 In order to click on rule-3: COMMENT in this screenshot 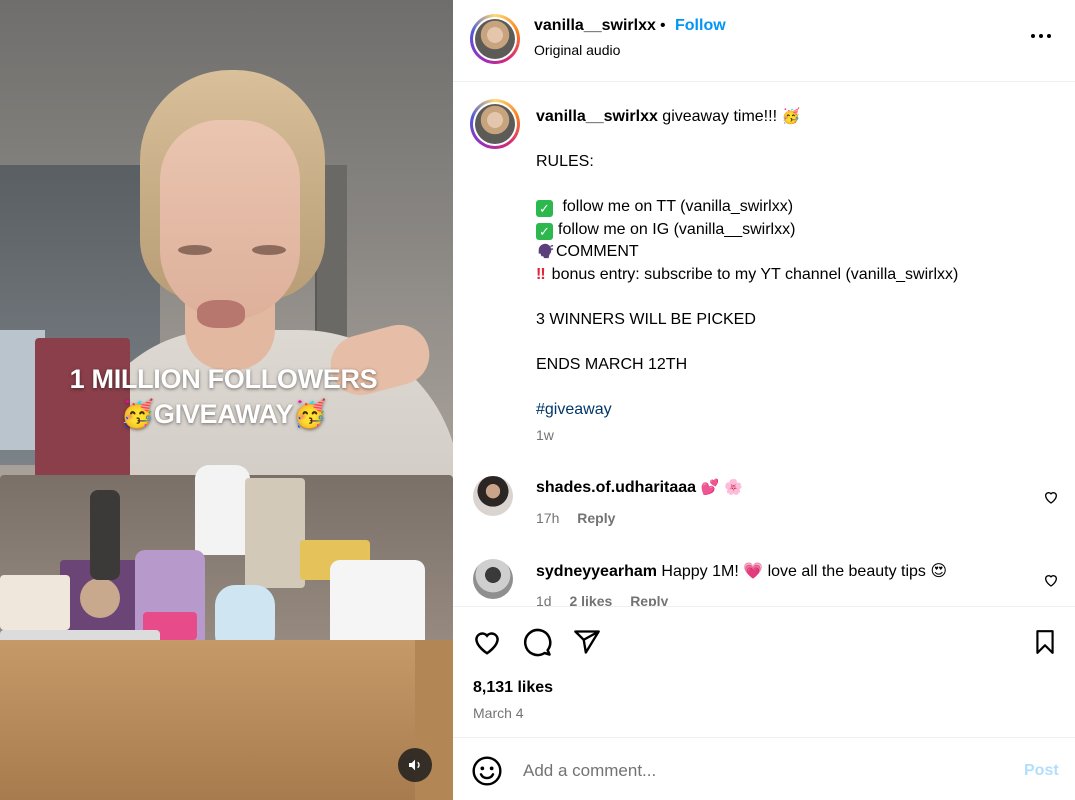, I will do `click(597, 251)`.